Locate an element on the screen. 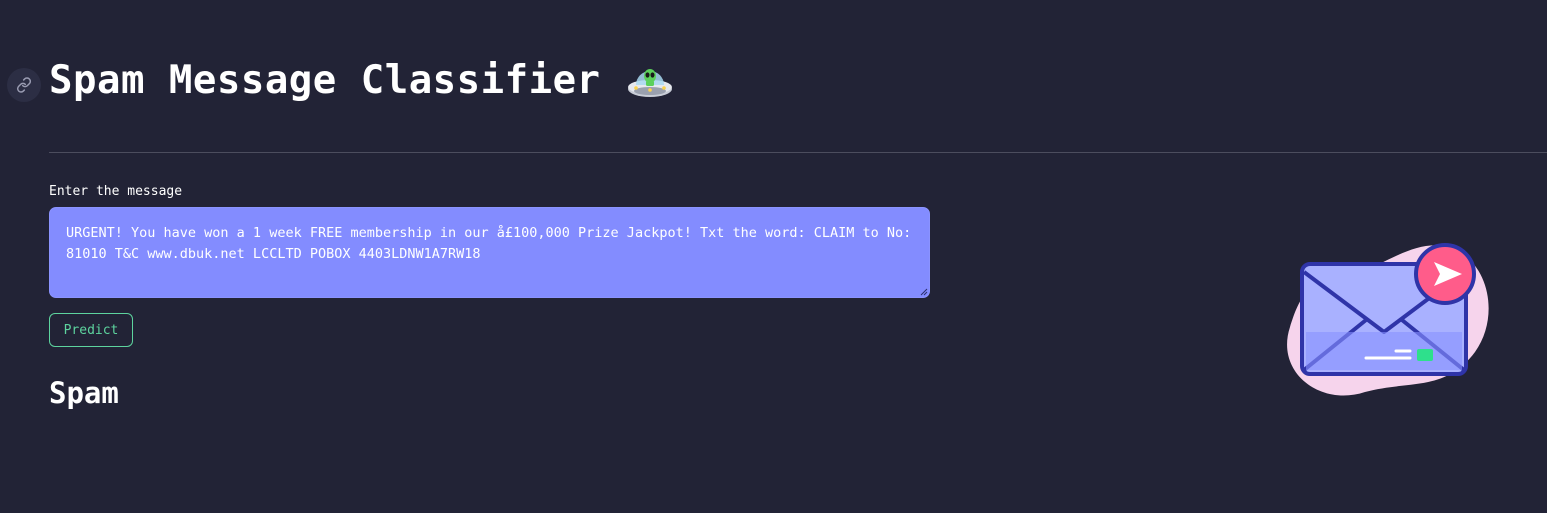 This screenshot has width=1547, height=513. title-row: Spam Message Classifier is located at coordinates (361, 80).